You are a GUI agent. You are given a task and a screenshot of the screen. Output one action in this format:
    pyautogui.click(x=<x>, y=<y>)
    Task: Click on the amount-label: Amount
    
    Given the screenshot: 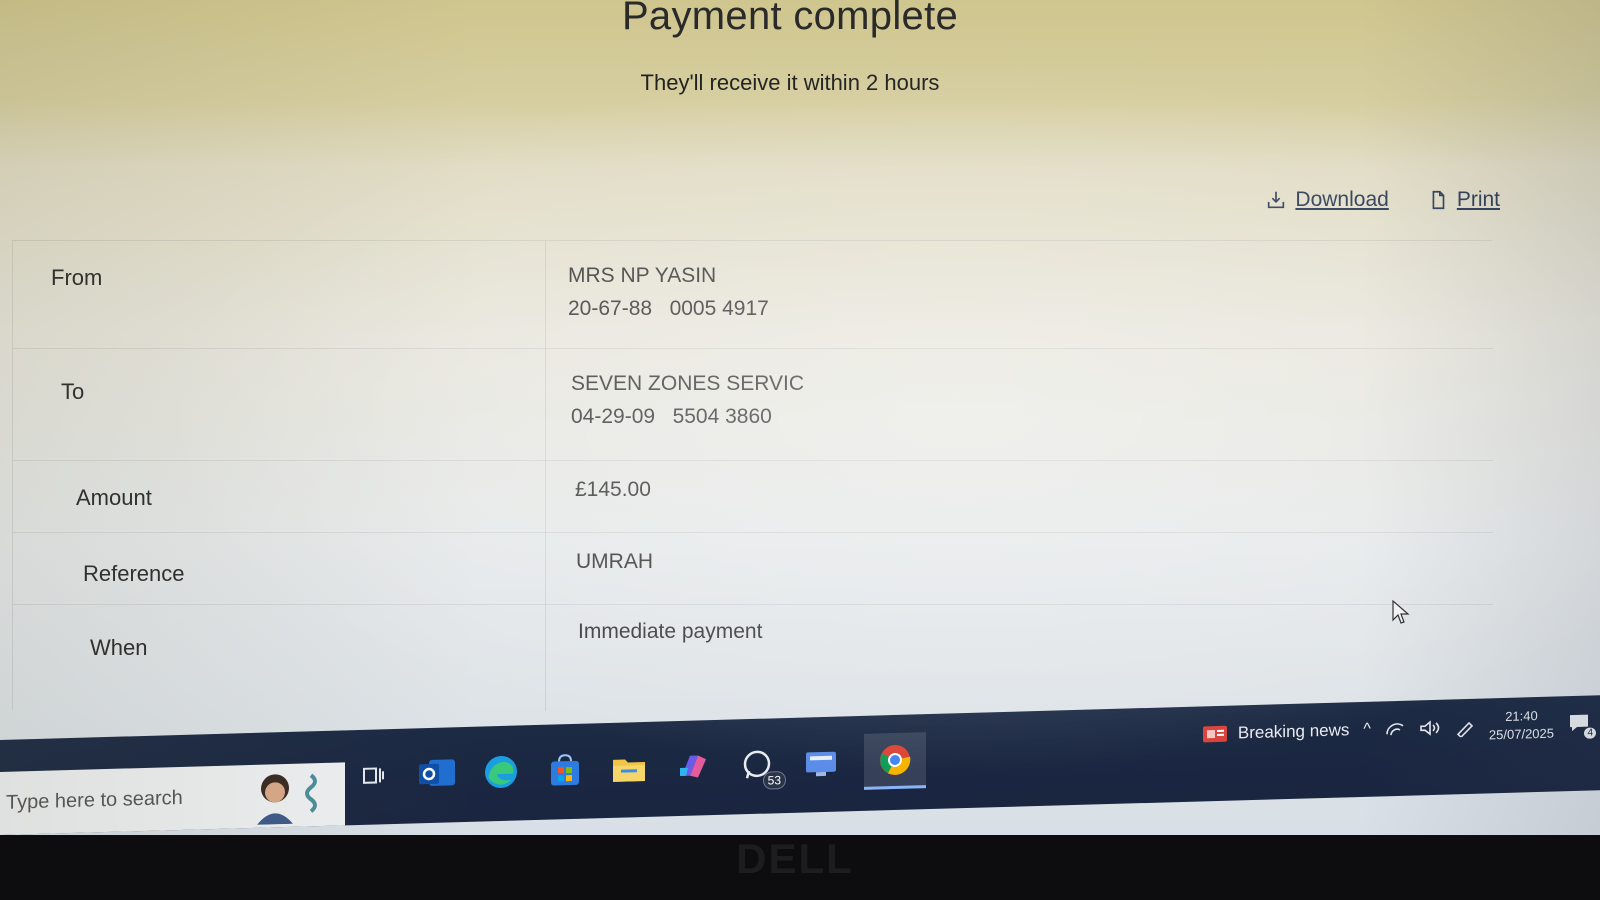 What is the action you would take?
    pyautogui.click(x=114, y=497)
    